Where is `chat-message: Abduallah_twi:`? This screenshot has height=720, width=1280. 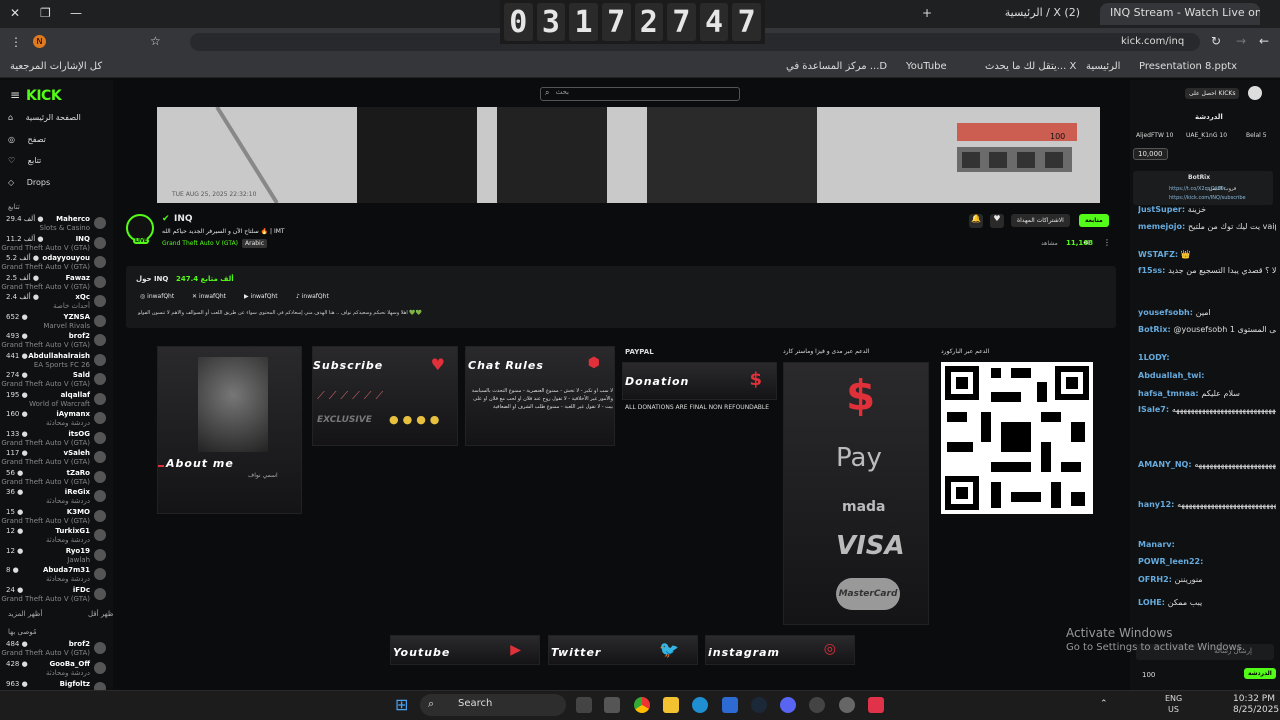 chat-message: Abduallah_twi: is located at coordinates (1207, 376).